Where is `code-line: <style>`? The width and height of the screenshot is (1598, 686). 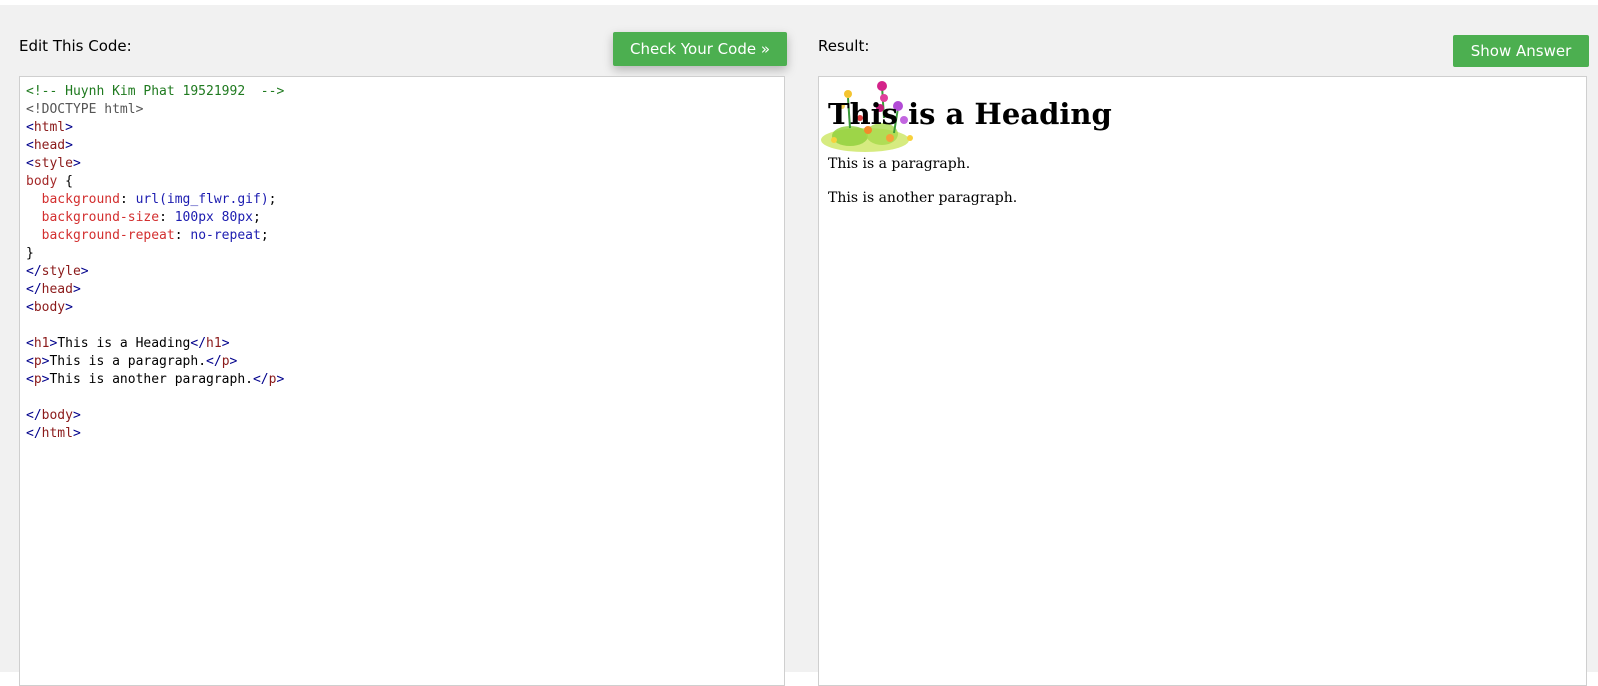 code-line: <style> is located at coordinates (155, 164).